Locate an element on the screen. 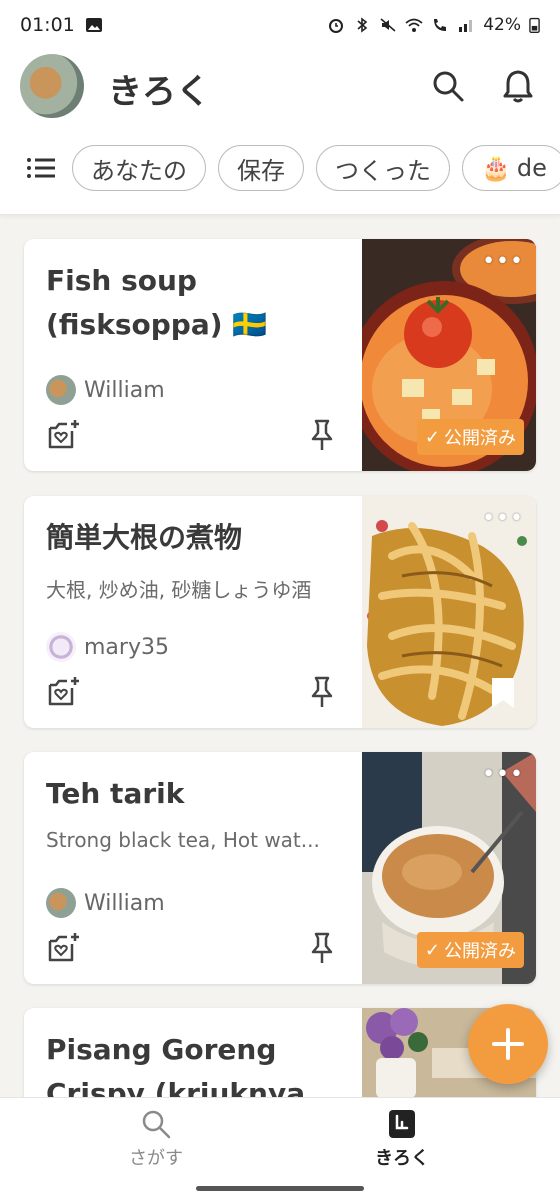 This screenshot has height=1200, width=560. recipe-ingredients: 大根, 炒め油, 砂糖しょうゆ酒 is located at coordinates (179, 590).